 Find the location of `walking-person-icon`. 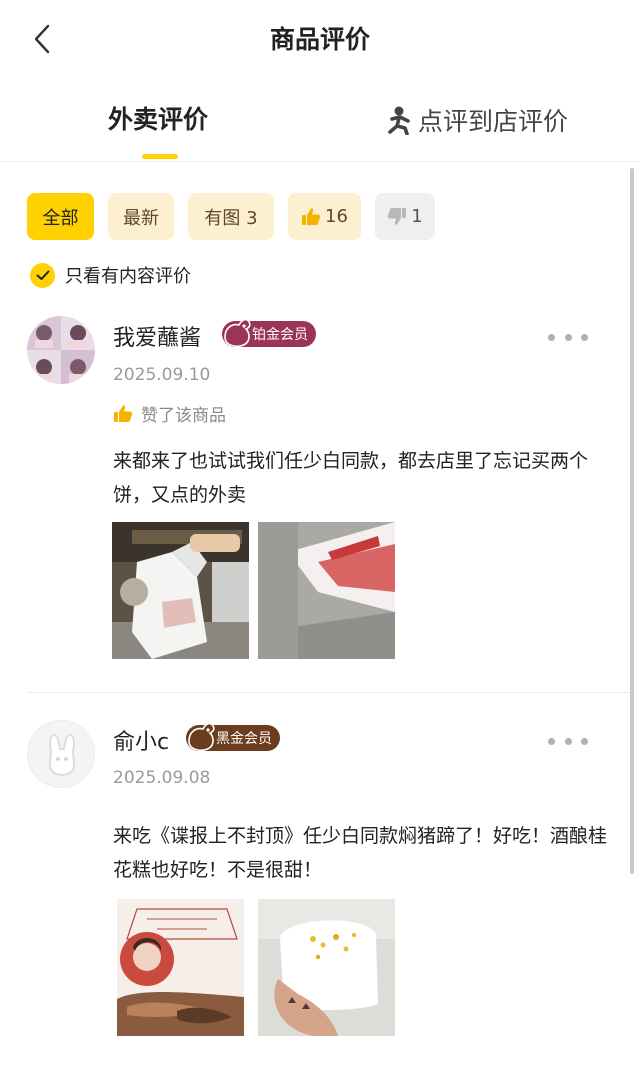

walking-person-icon is located at coordinates (399, 120).